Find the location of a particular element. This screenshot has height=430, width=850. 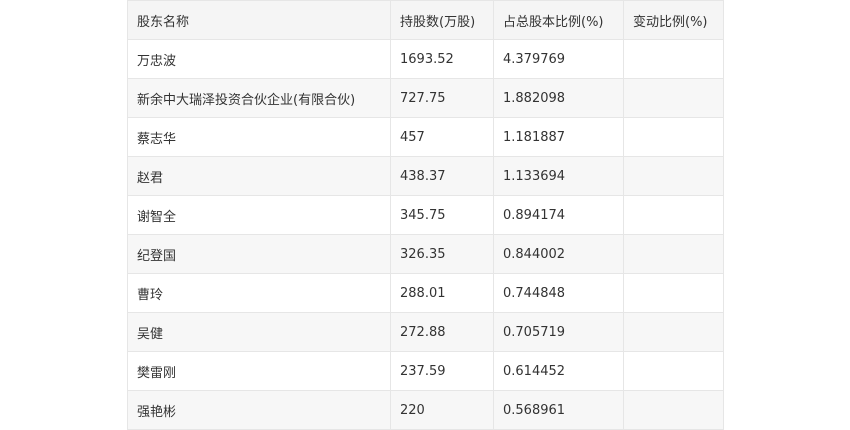

shareholder-name-cell: 纪登国 is located at coordinates (259, 254).